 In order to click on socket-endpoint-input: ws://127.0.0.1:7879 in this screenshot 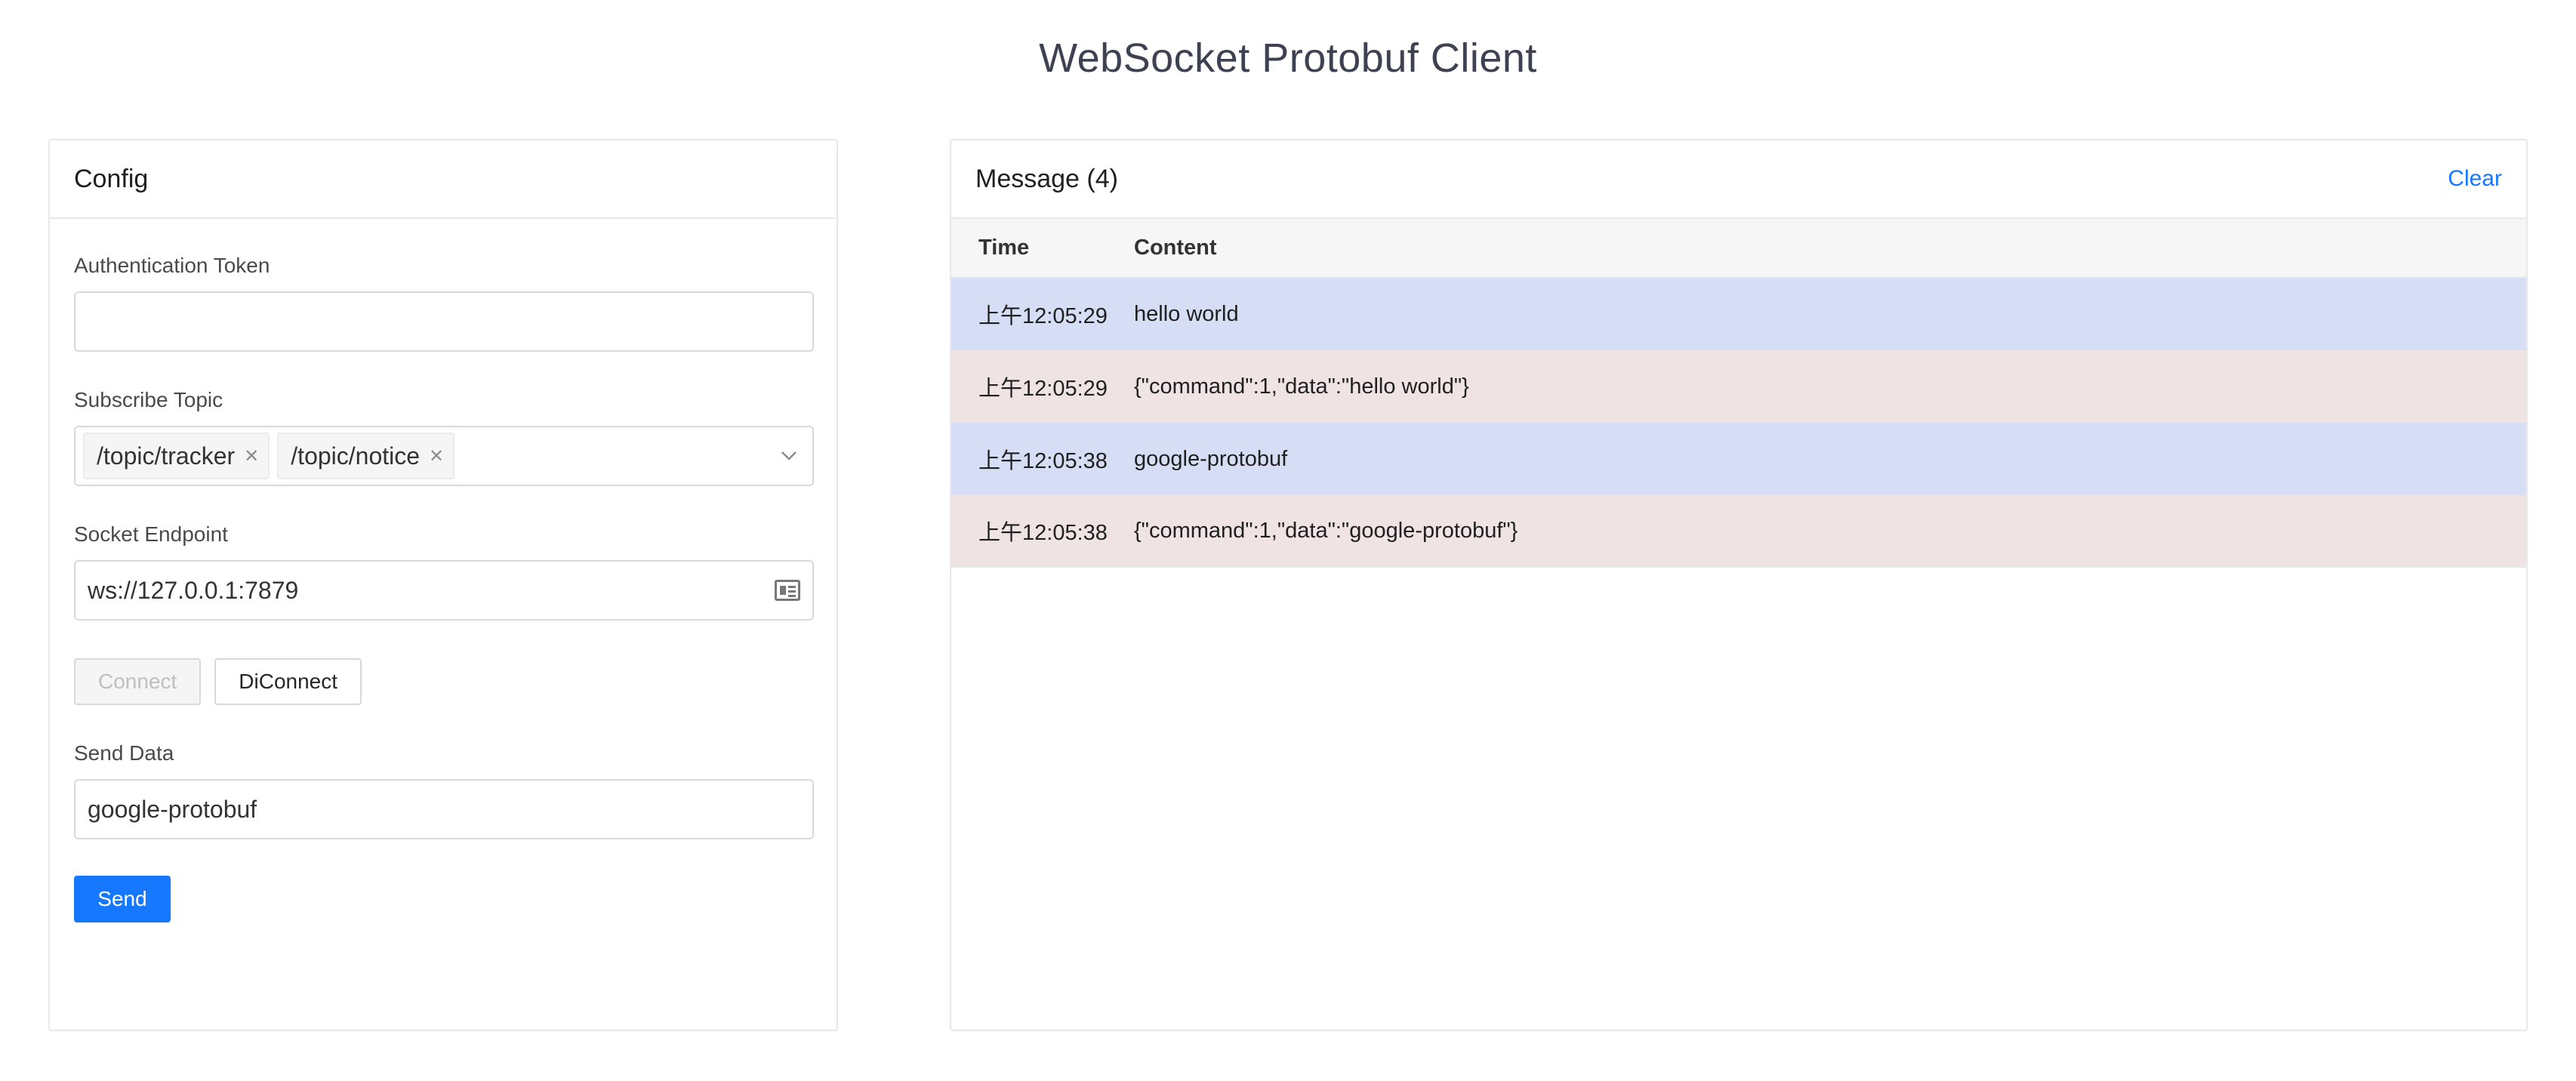, I will do `click(444, 591)`.